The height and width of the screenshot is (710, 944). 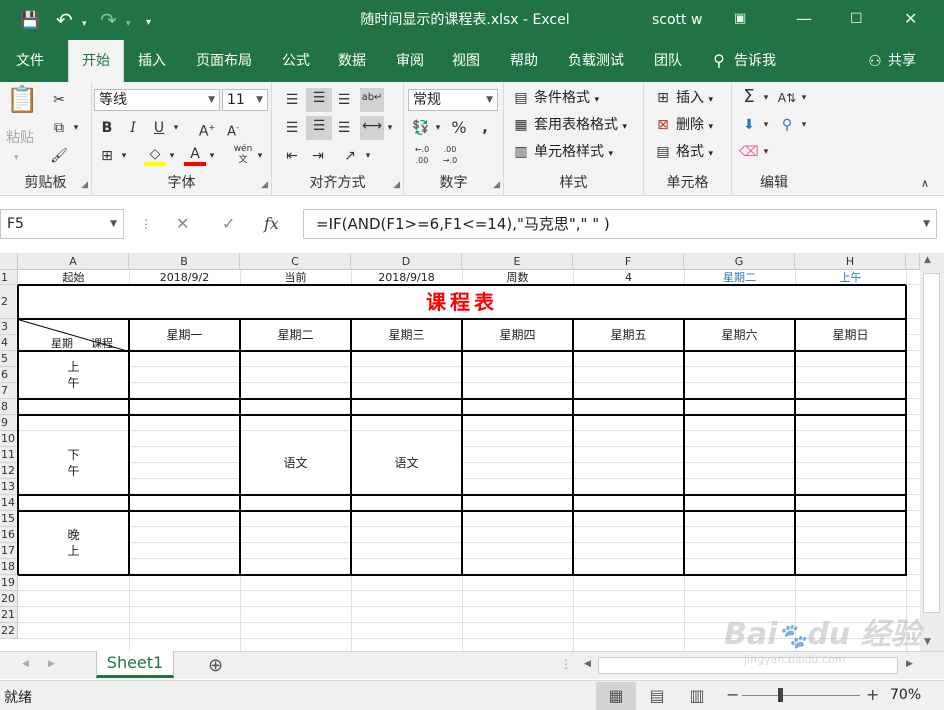 What do you see at coordinates (732, 694) in the screenshot?
I see `zoom-out-icon: −` at bounding box center [732, 694].